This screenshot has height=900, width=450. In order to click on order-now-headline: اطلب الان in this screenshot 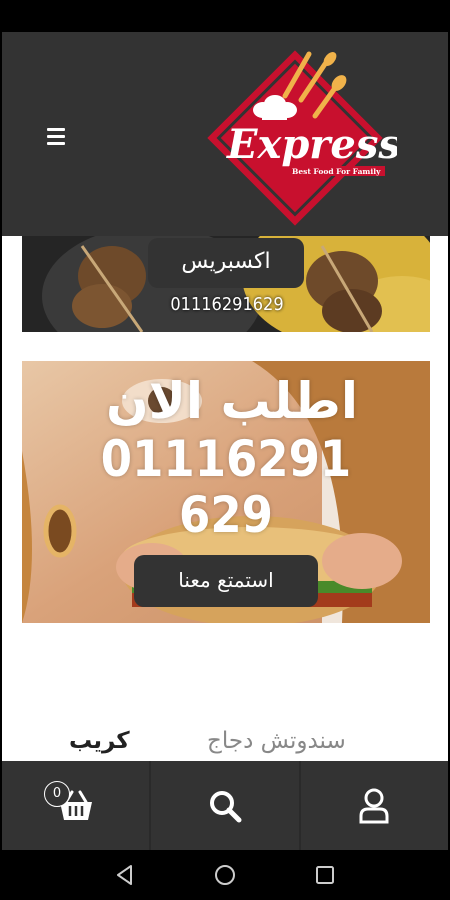, I will do `click(232, 401)`.